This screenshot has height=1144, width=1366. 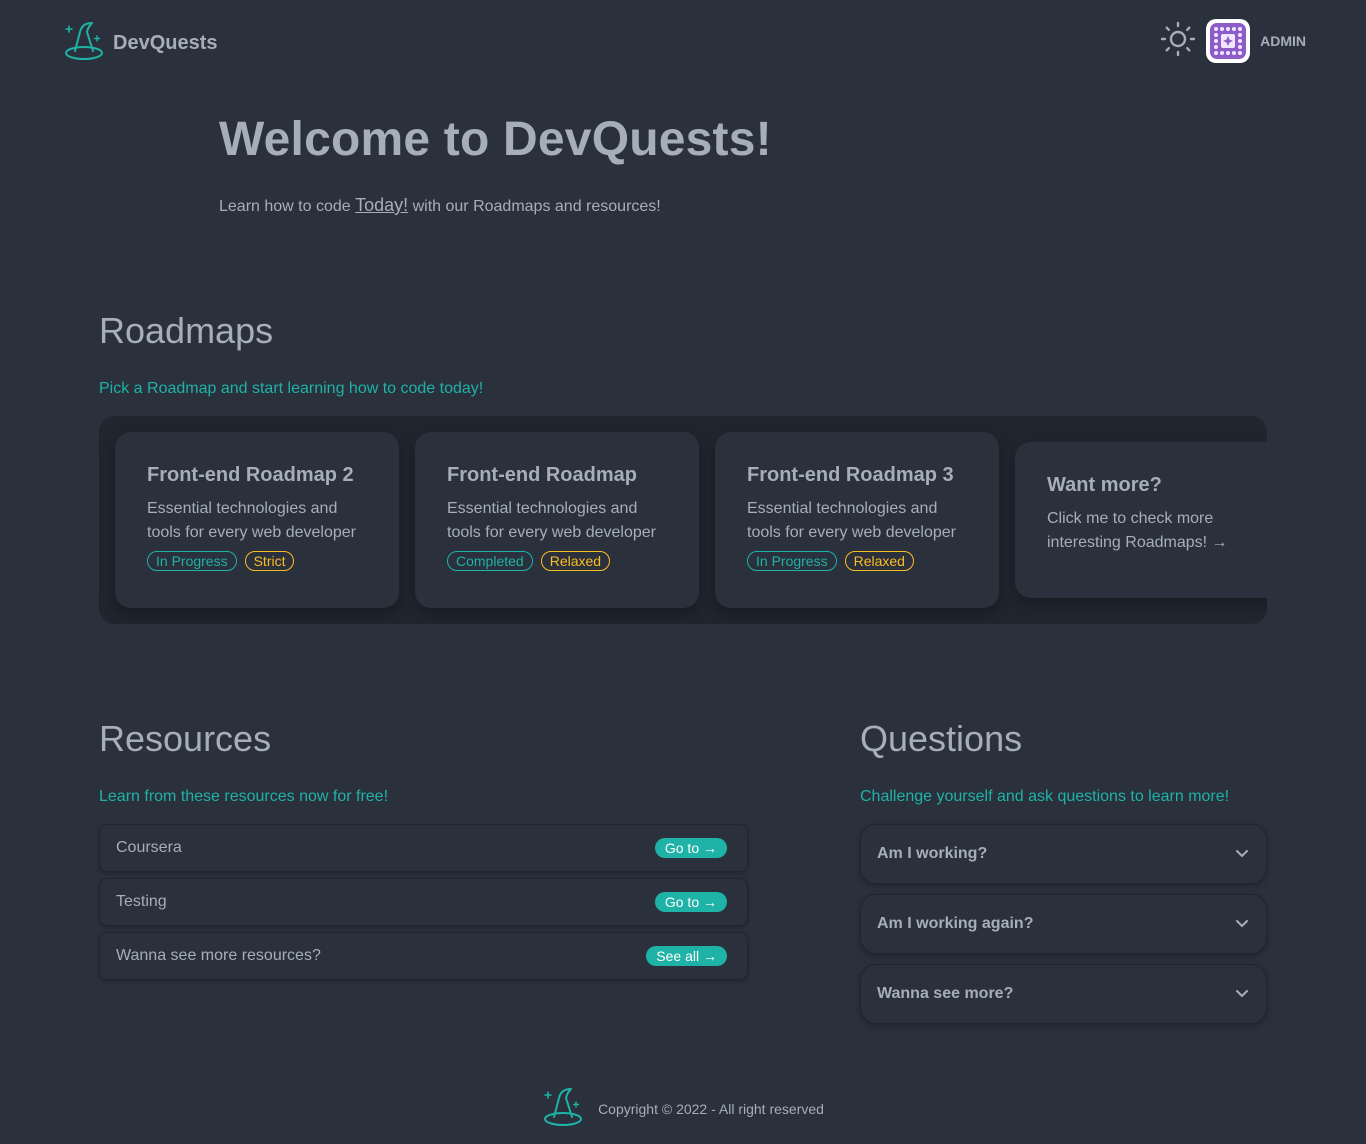 I want to click on user-name: ADMIN, so click(x=1283, y=41).